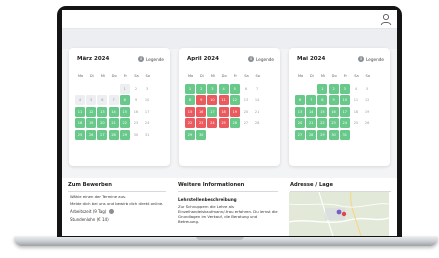 The image size is (439, 258). What do you see at coordinates (80, 100) in the screenshot?
I see `calendar-day: 4` at bounding box center [80, 100].